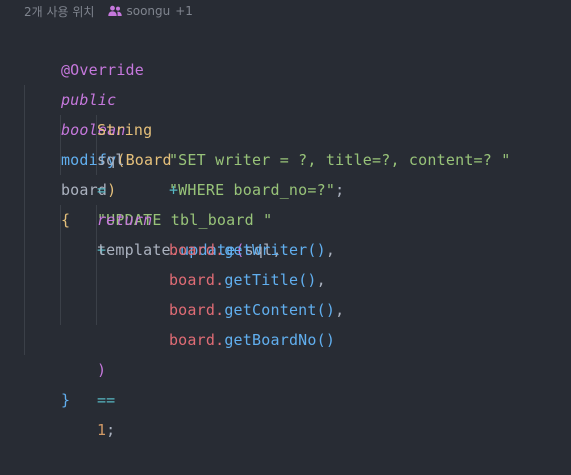 Image resolution: width=571 pixels, height=475 pixels. Describe the element at coordinates (47, 382) in the screenshot. I see `code-line-closing-brace: }` at that location.